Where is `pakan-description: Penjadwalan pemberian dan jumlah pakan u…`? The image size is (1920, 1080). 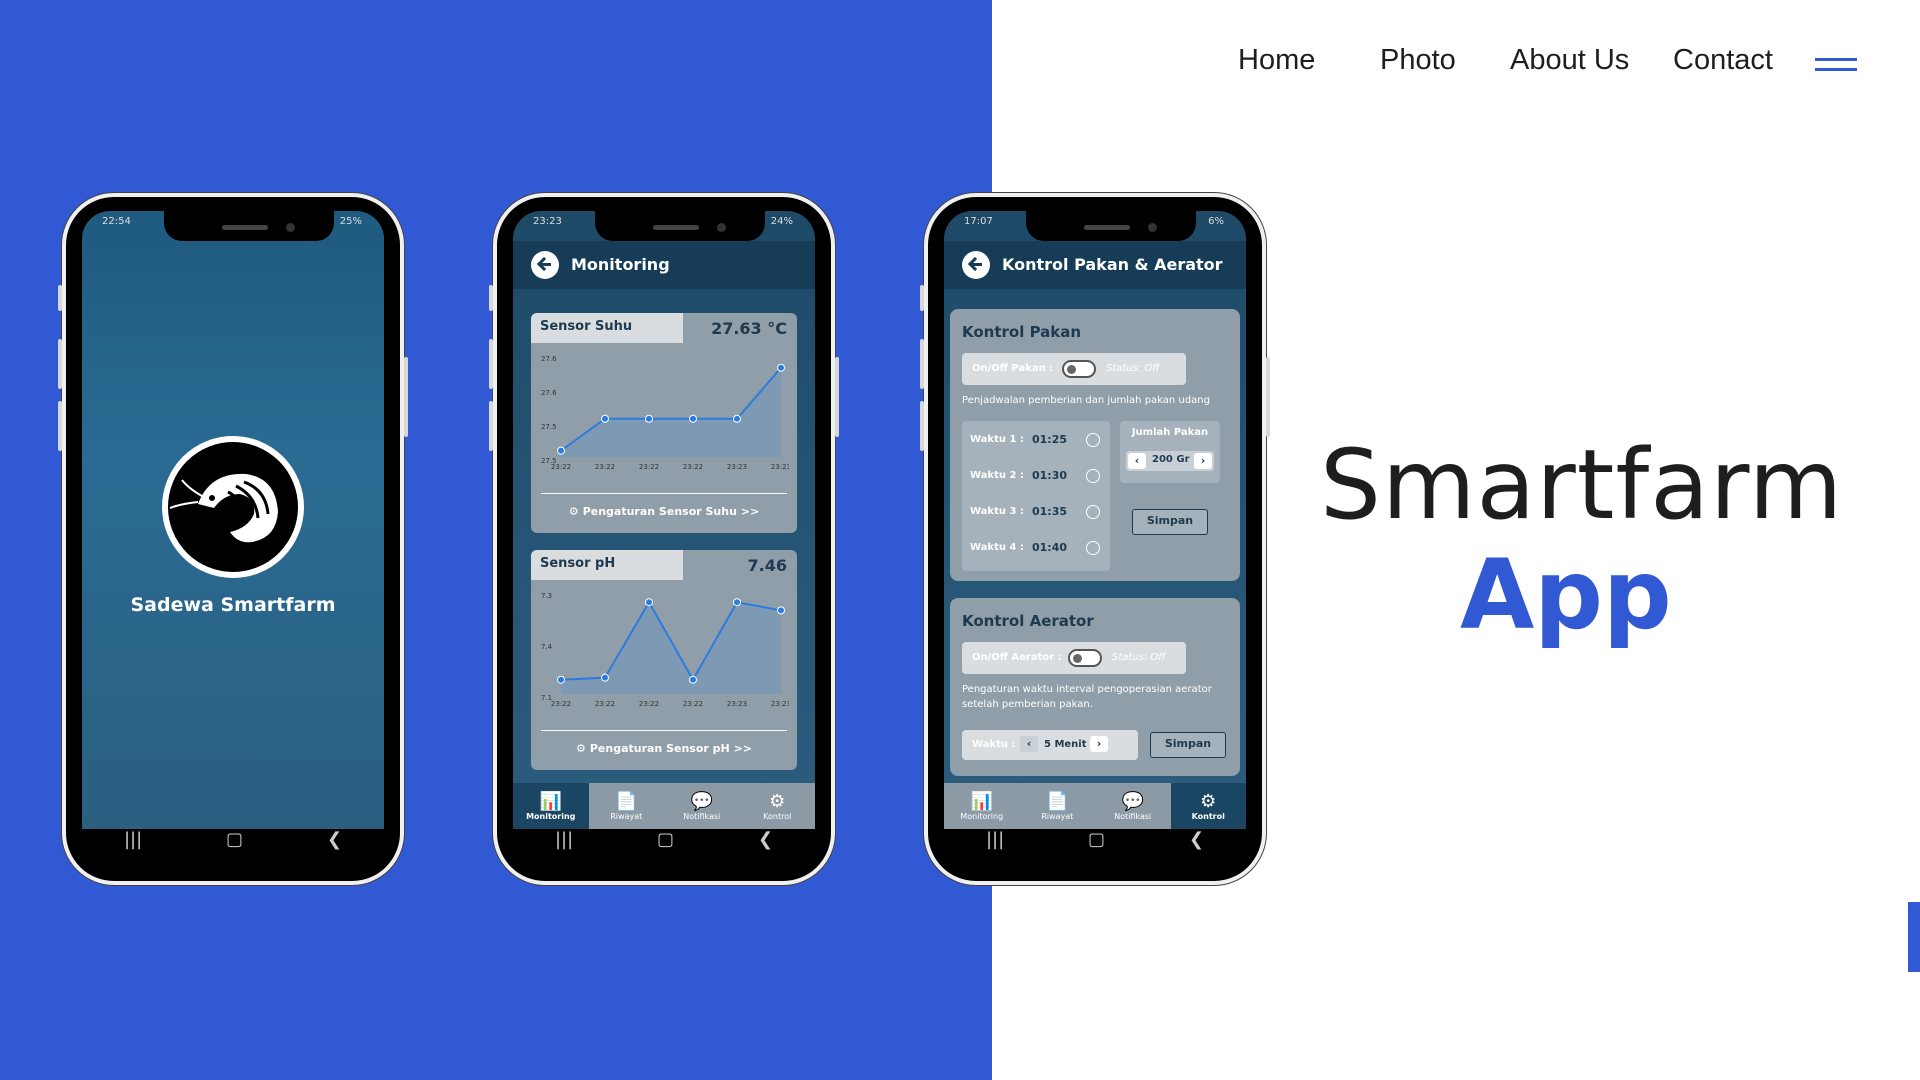
pakan-description: Penjadwalan pemberian dan jumlah pakan u… is located at coordinates (1086, 400).